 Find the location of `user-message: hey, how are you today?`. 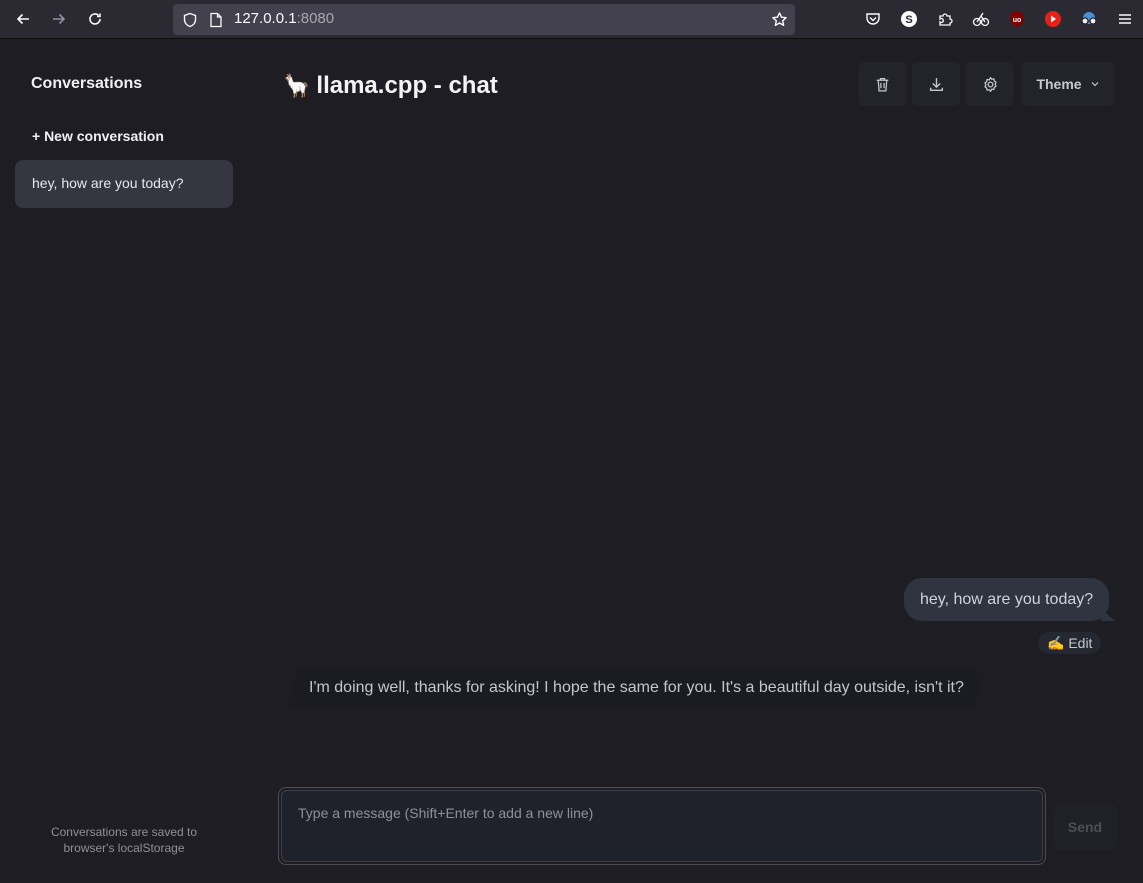

user-message: hey, how are you today? is located at coordinates (1007, 599).